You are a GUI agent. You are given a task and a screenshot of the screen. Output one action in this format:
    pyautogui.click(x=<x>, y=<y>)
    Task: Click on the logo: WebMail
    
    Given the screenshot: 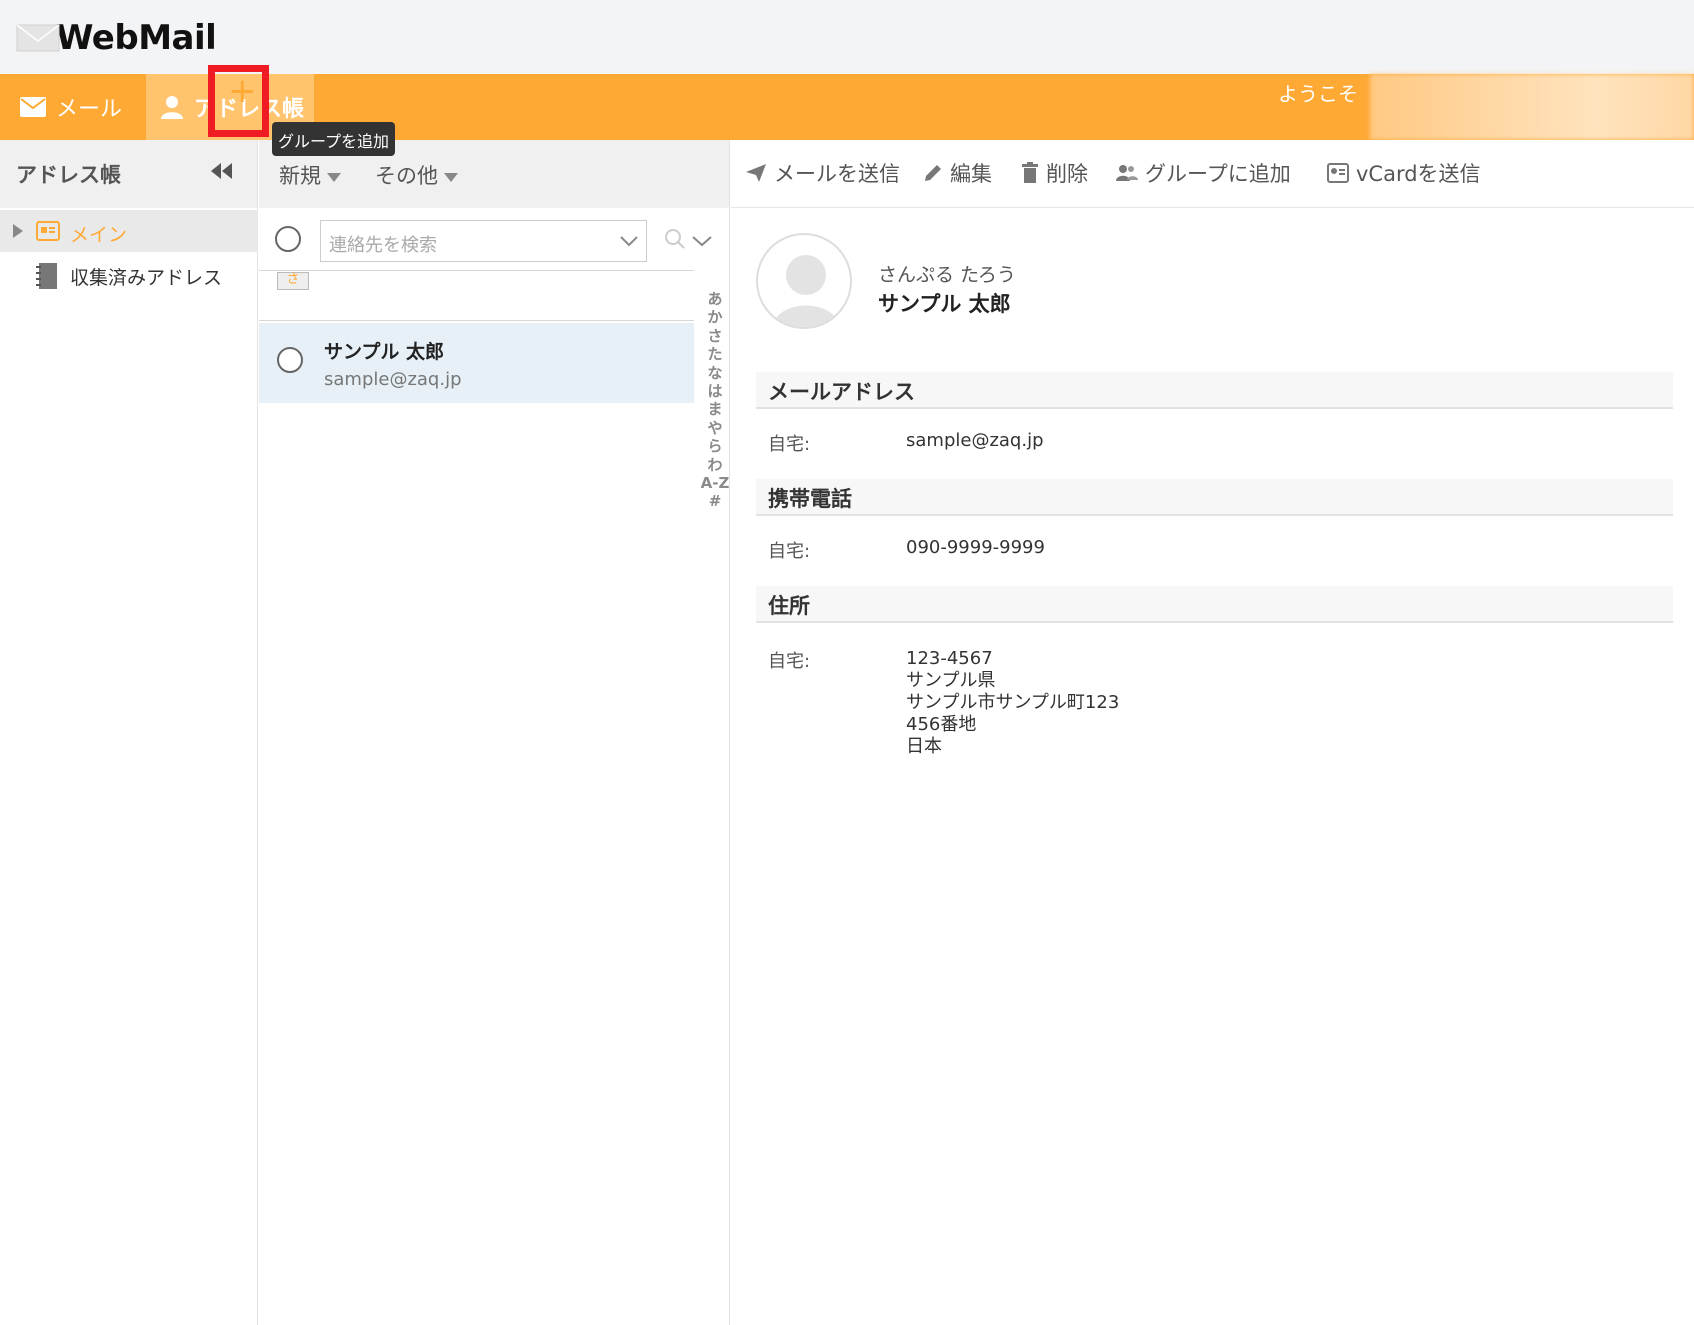 What is the action you would take?
    pyautogui.click(x=116, y=38)
    